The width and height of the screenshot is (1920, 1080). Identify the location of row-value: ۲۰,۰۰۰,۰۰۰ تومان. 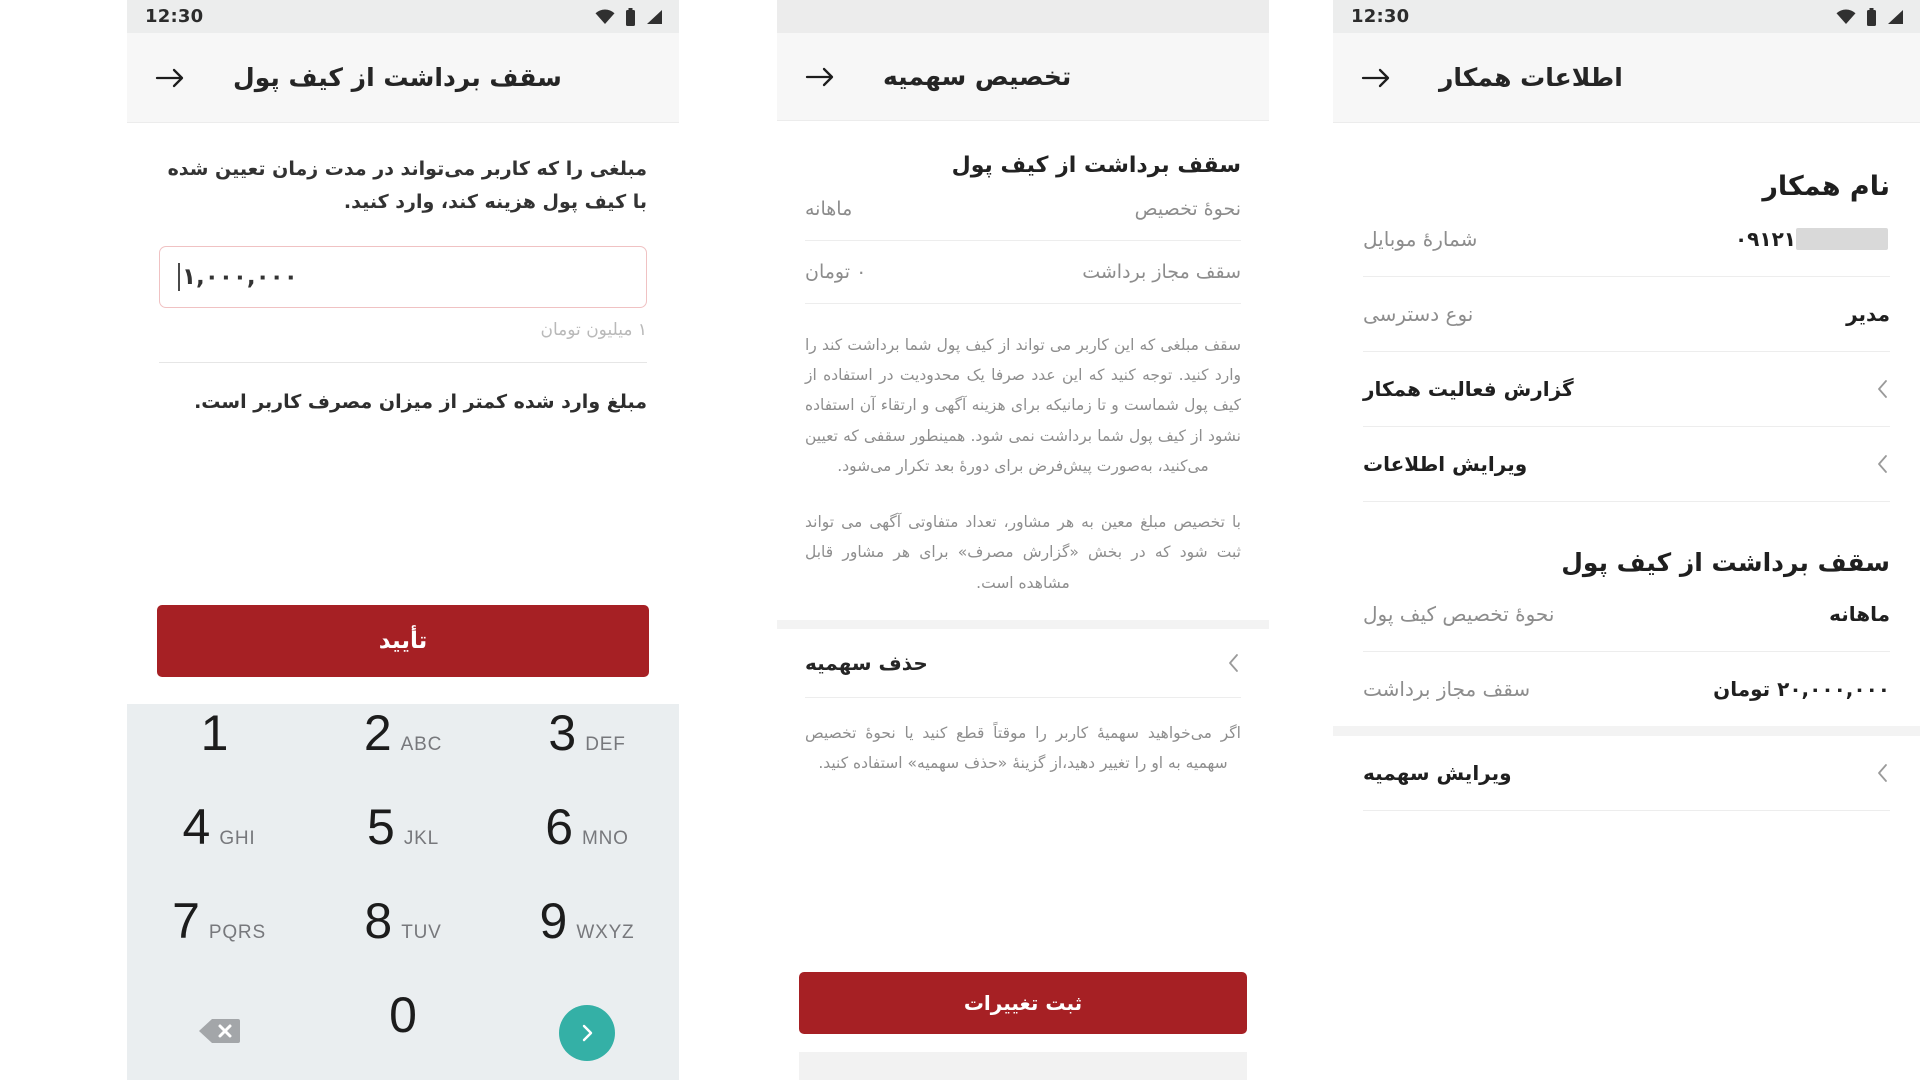
(1801, 689).